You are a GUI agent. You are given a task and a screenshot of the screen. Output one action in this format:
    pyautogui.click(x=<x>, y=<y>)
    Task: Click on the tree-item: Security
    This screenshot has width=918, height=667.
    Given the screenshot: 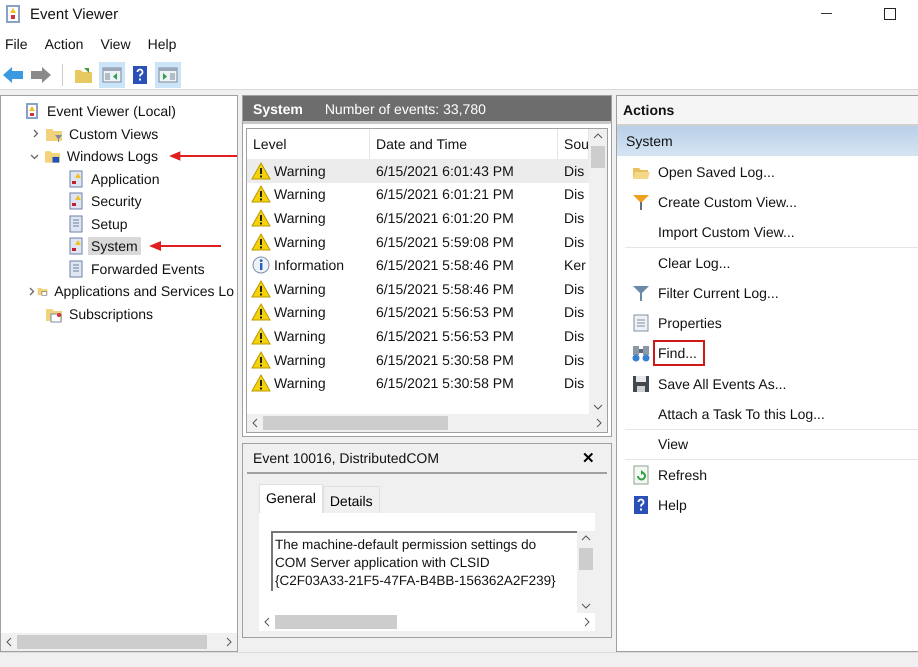 What is the action you would take?
    pyautogui.click(x=116, y=201)
    